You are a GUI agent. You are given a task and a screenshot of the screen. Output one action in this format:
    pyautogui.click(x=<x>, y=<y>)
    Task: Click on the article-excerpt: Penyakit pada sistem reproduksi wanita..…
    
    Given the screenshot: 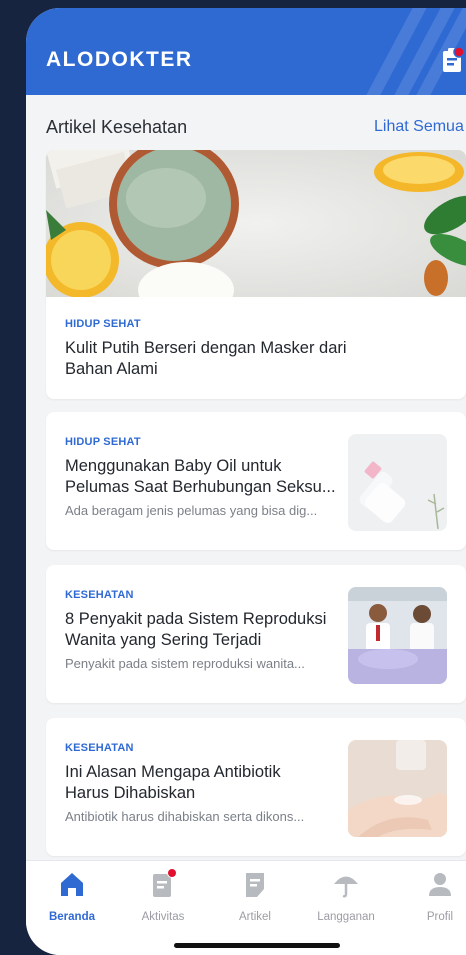 What is the action you would take?
    pyautogui.click(x=185, y=663)
    